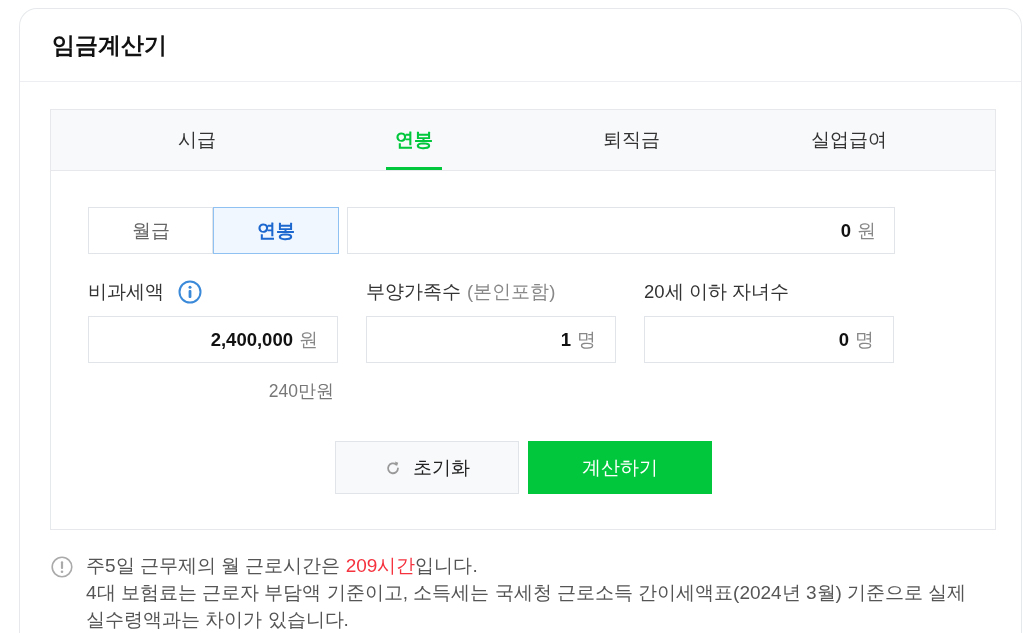  Describe the element at coordinates (276, 230) in the screenshot. I see `toggle-option: 연봉` at that location.